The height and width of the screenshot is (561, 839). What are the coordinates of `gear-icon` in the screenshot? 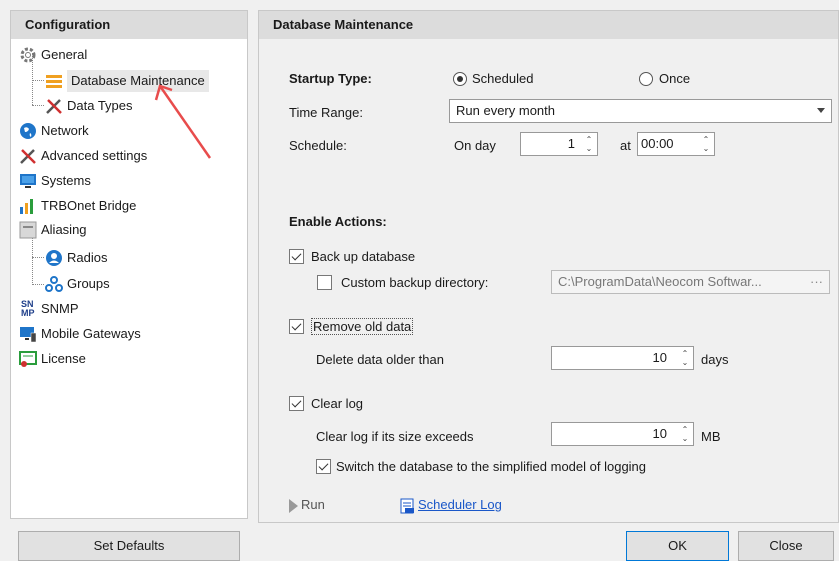 It's located at (28, 55).